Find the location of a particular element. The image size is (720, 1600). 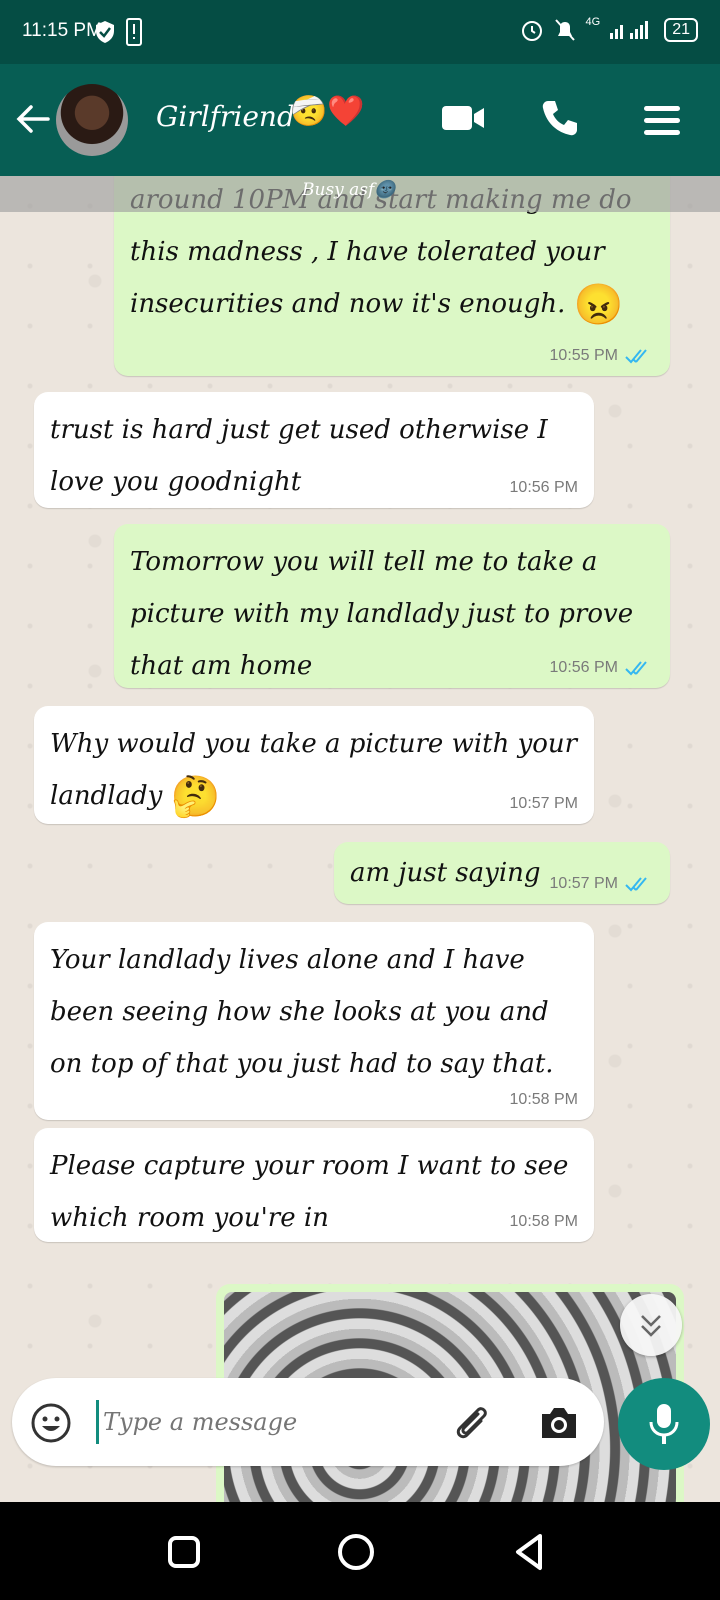

message-bubble: am just saying 10:57 PM is located at coordinates (502, 873).